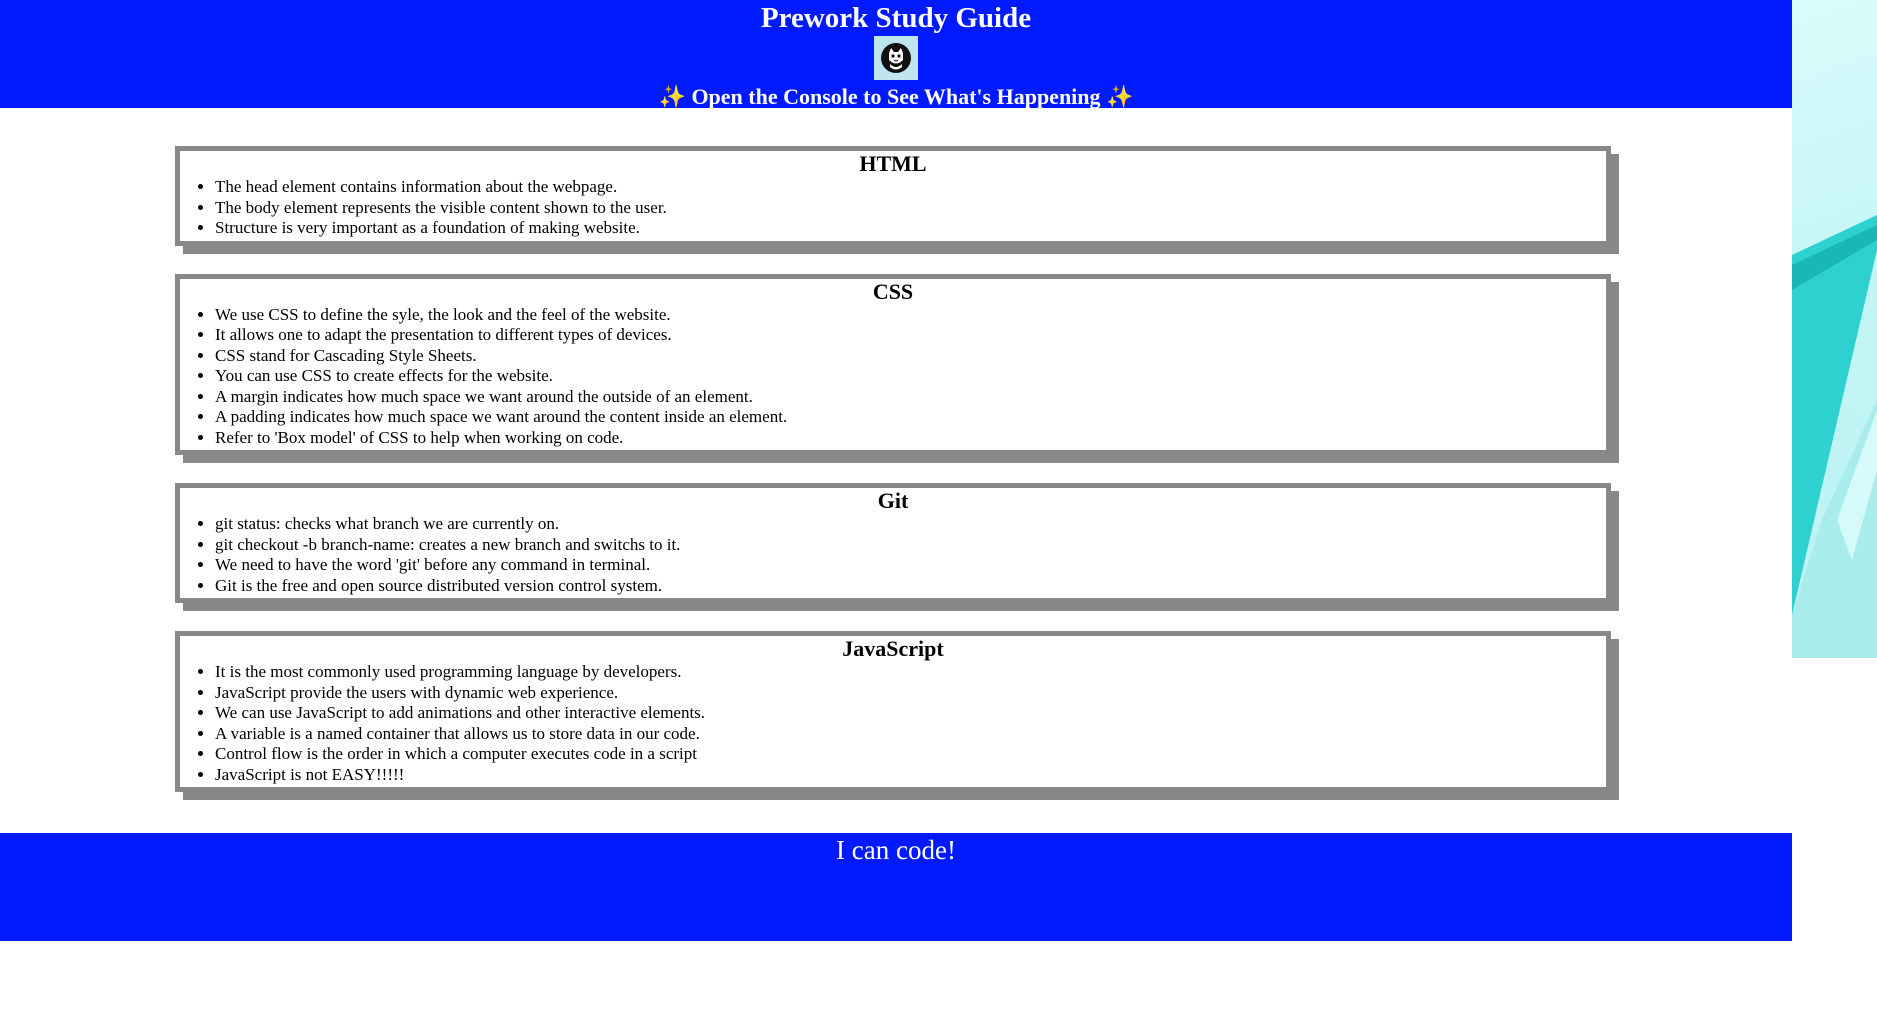 The image size is (1877, 1010). What do you see at coordinates (896, 58) in the screenshot?
I see `cat-logo-icon` at bounding box center [896, 58].